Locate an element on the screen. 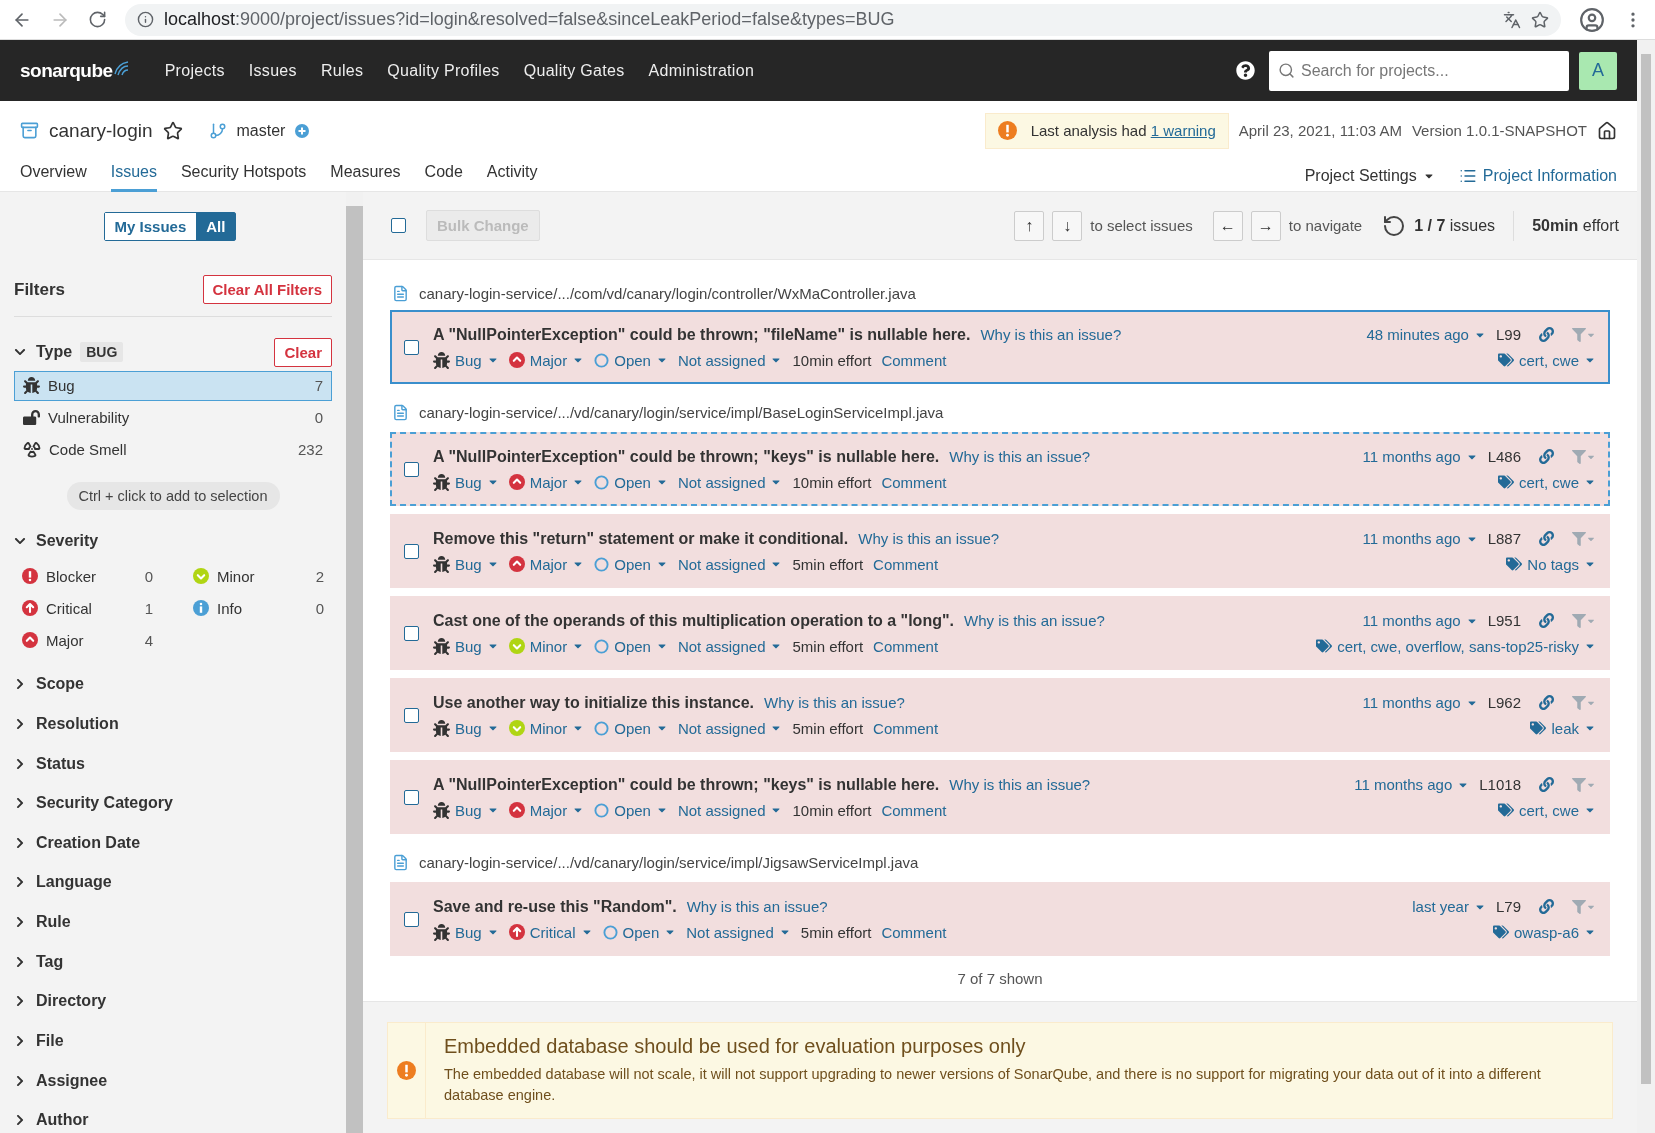 This screenshot has height=1133, width=1655. tab: Measures is located at coordinates (365, 175).